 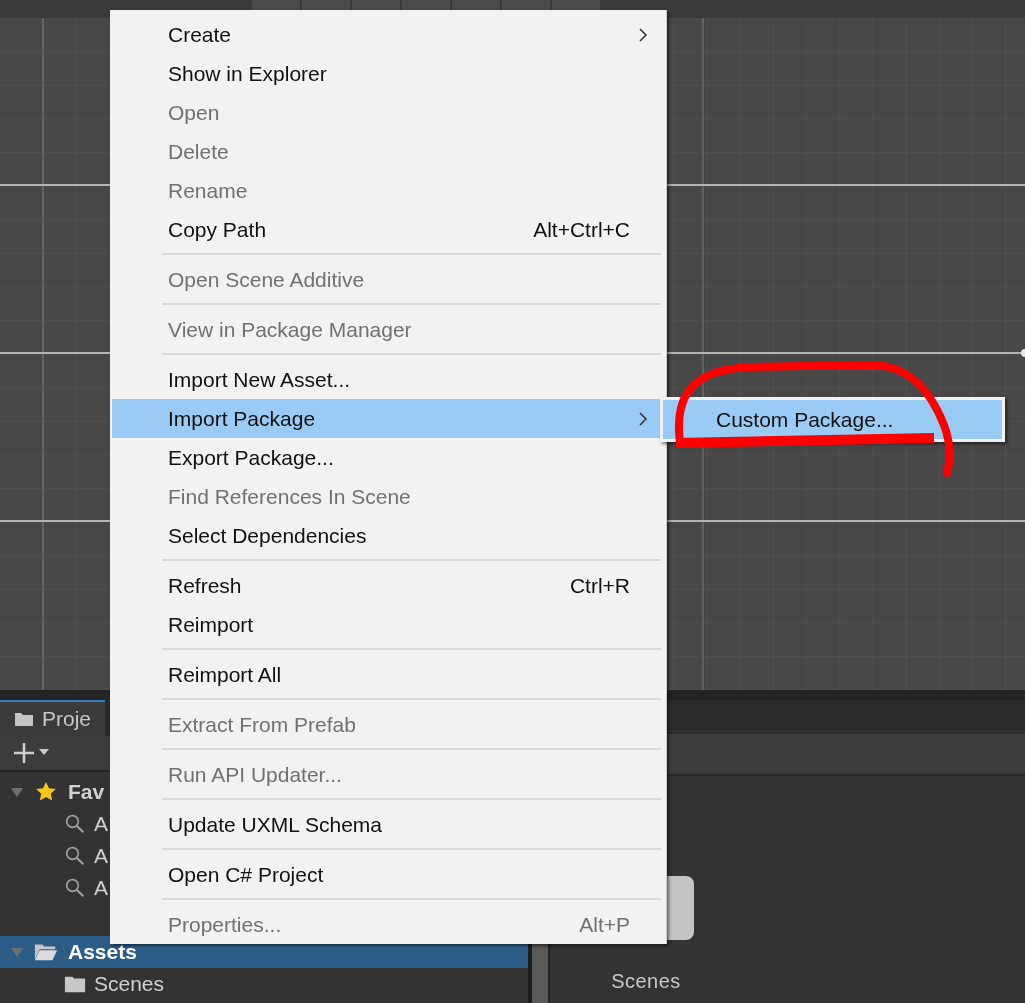 I want to click on tree-label: Assets, so click(x=102, y=952).